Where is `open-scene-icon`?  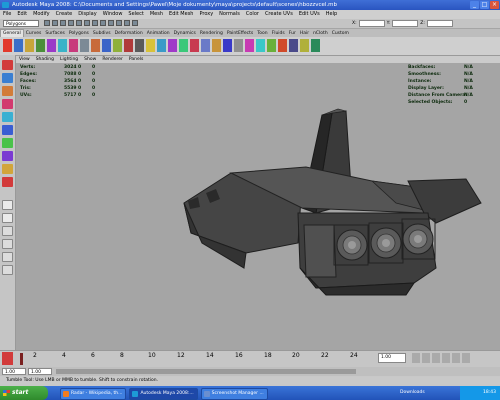
open-scene-icon is located at coordinates (55, 23).